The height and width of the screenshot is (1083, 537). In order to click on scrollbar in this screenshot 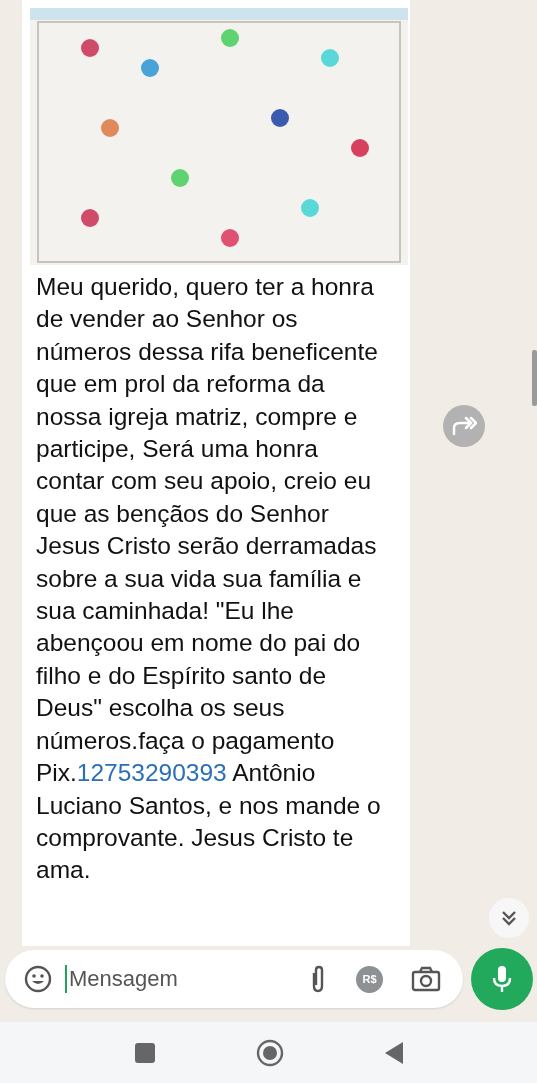, I will do `click(534, 378)`.